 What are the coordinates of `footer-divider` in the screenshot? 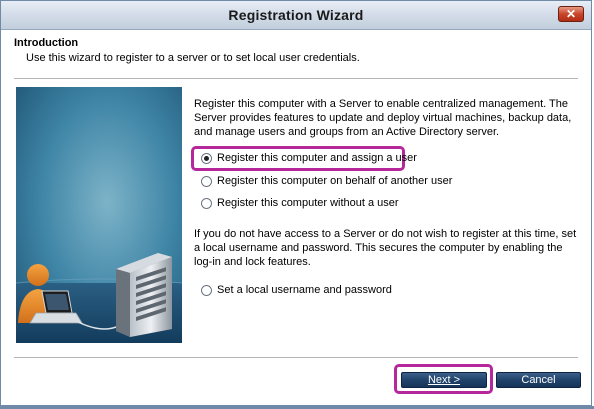 It's located at (296, 357).